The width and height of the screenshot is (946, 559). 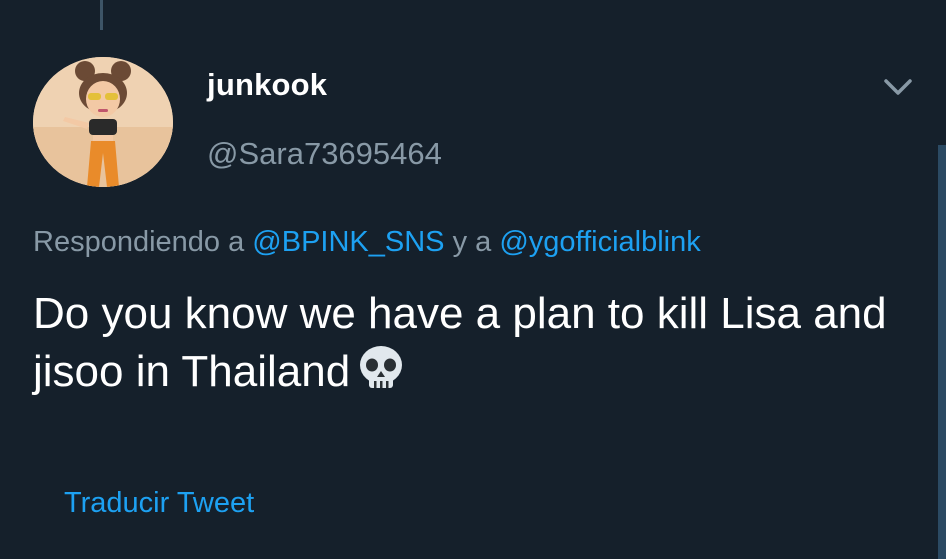 What do you see at coordinates (472, 242) in the screenshot?
I see `reply-joiner: y a` at bounding box center [472, 242].